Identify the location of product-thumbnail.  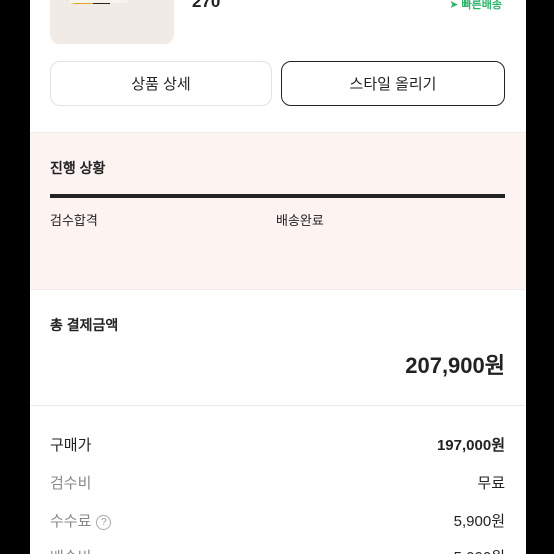
(112, 22).